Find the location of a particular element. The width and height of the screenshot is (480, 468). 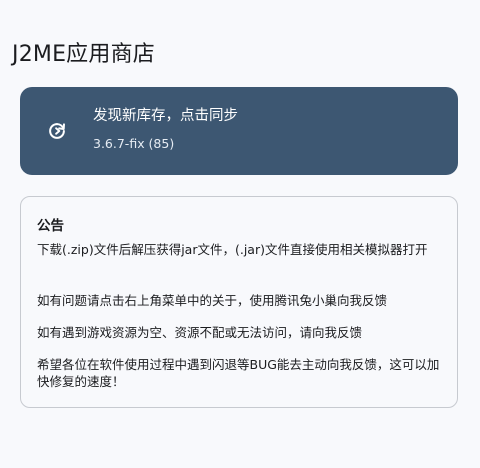

notice-heading: 公告 is located at coordinates (50, 226).